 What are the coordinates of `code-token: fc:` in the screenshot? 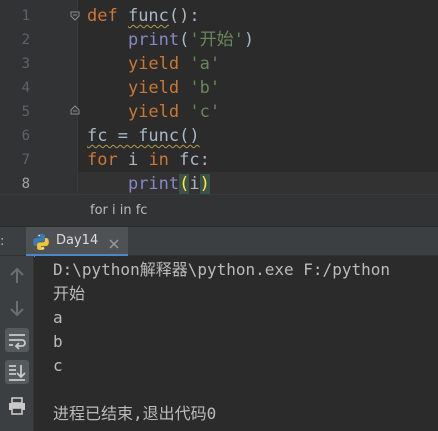 It's located at (194, 160).